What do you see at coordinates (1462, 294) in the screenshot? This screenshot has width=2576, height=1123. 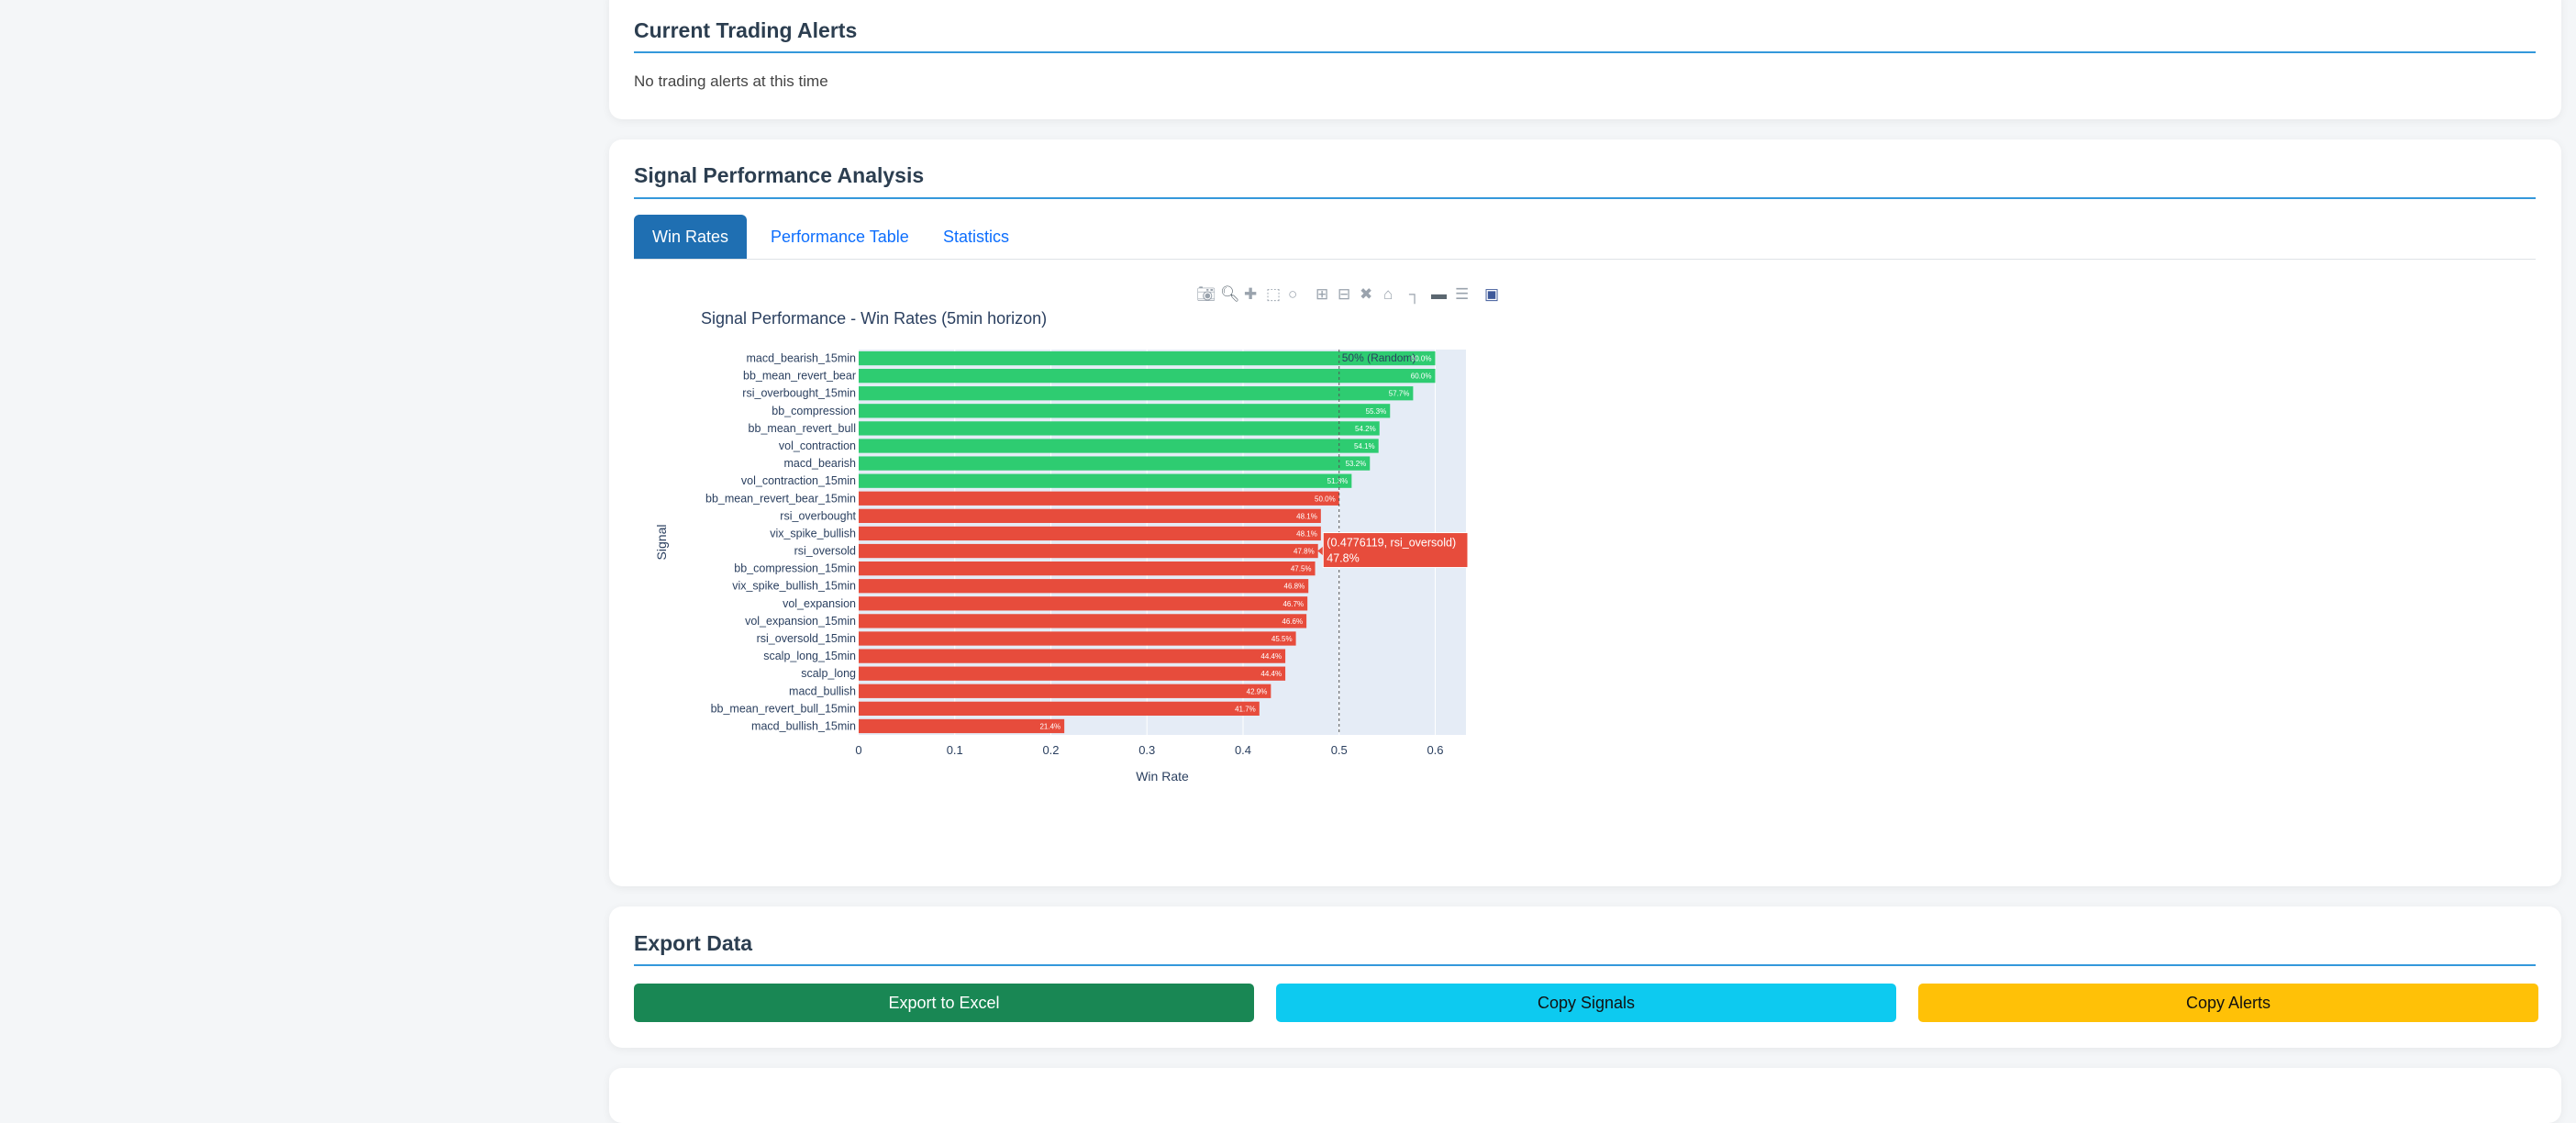 I see `hover-compare-icon: ☰` at bounding box center [1462, 294].